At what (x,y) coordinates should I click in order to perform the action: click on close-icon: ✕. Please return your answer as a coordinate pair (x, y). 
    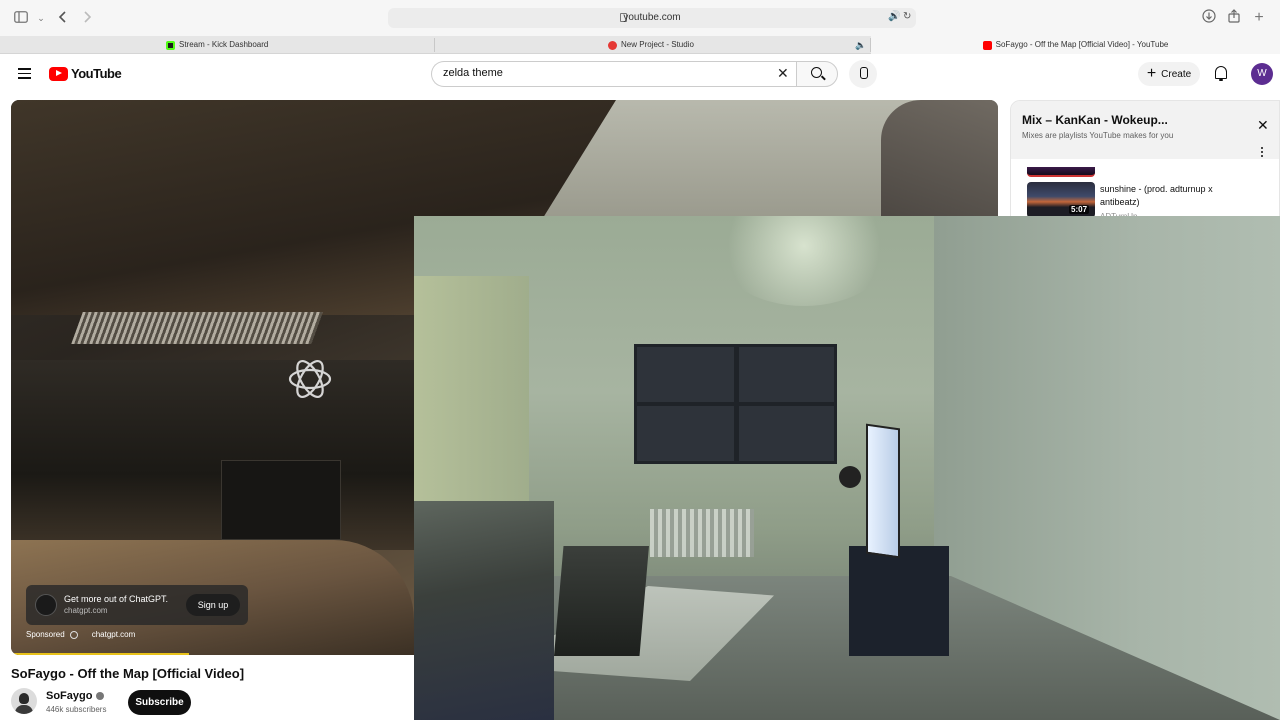
    Looking at the image, I should click on (1263, 125).